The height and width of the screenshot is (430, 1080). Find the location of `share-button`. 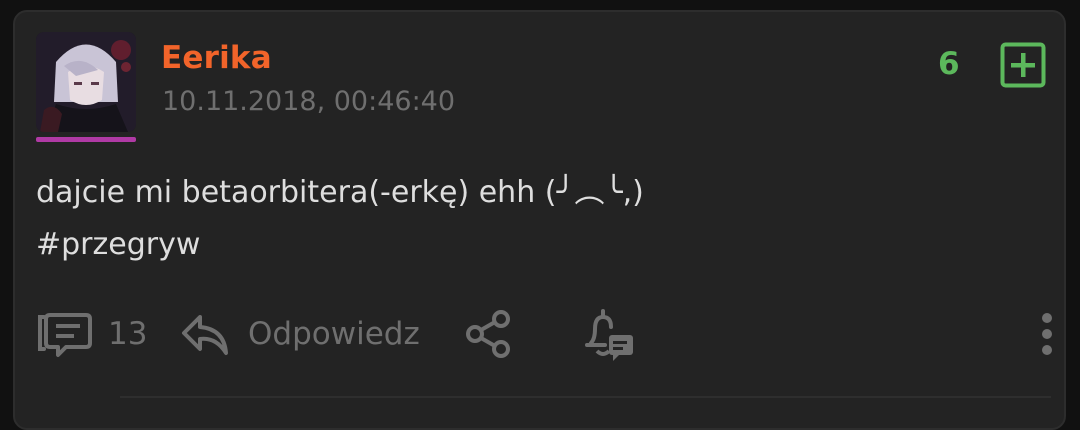

share-button is located at coordinates (489, 334).